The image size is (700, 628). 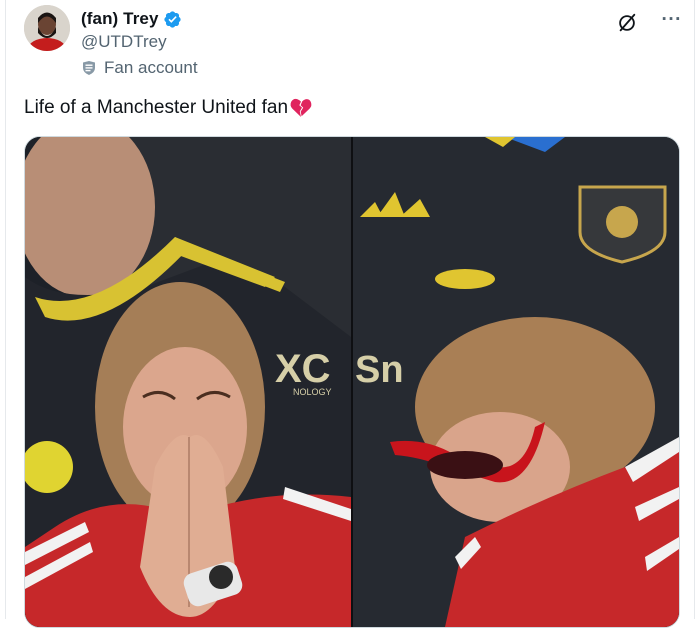 I want to click on author-handle: @UTDTrey, so click(x=124, y=42).